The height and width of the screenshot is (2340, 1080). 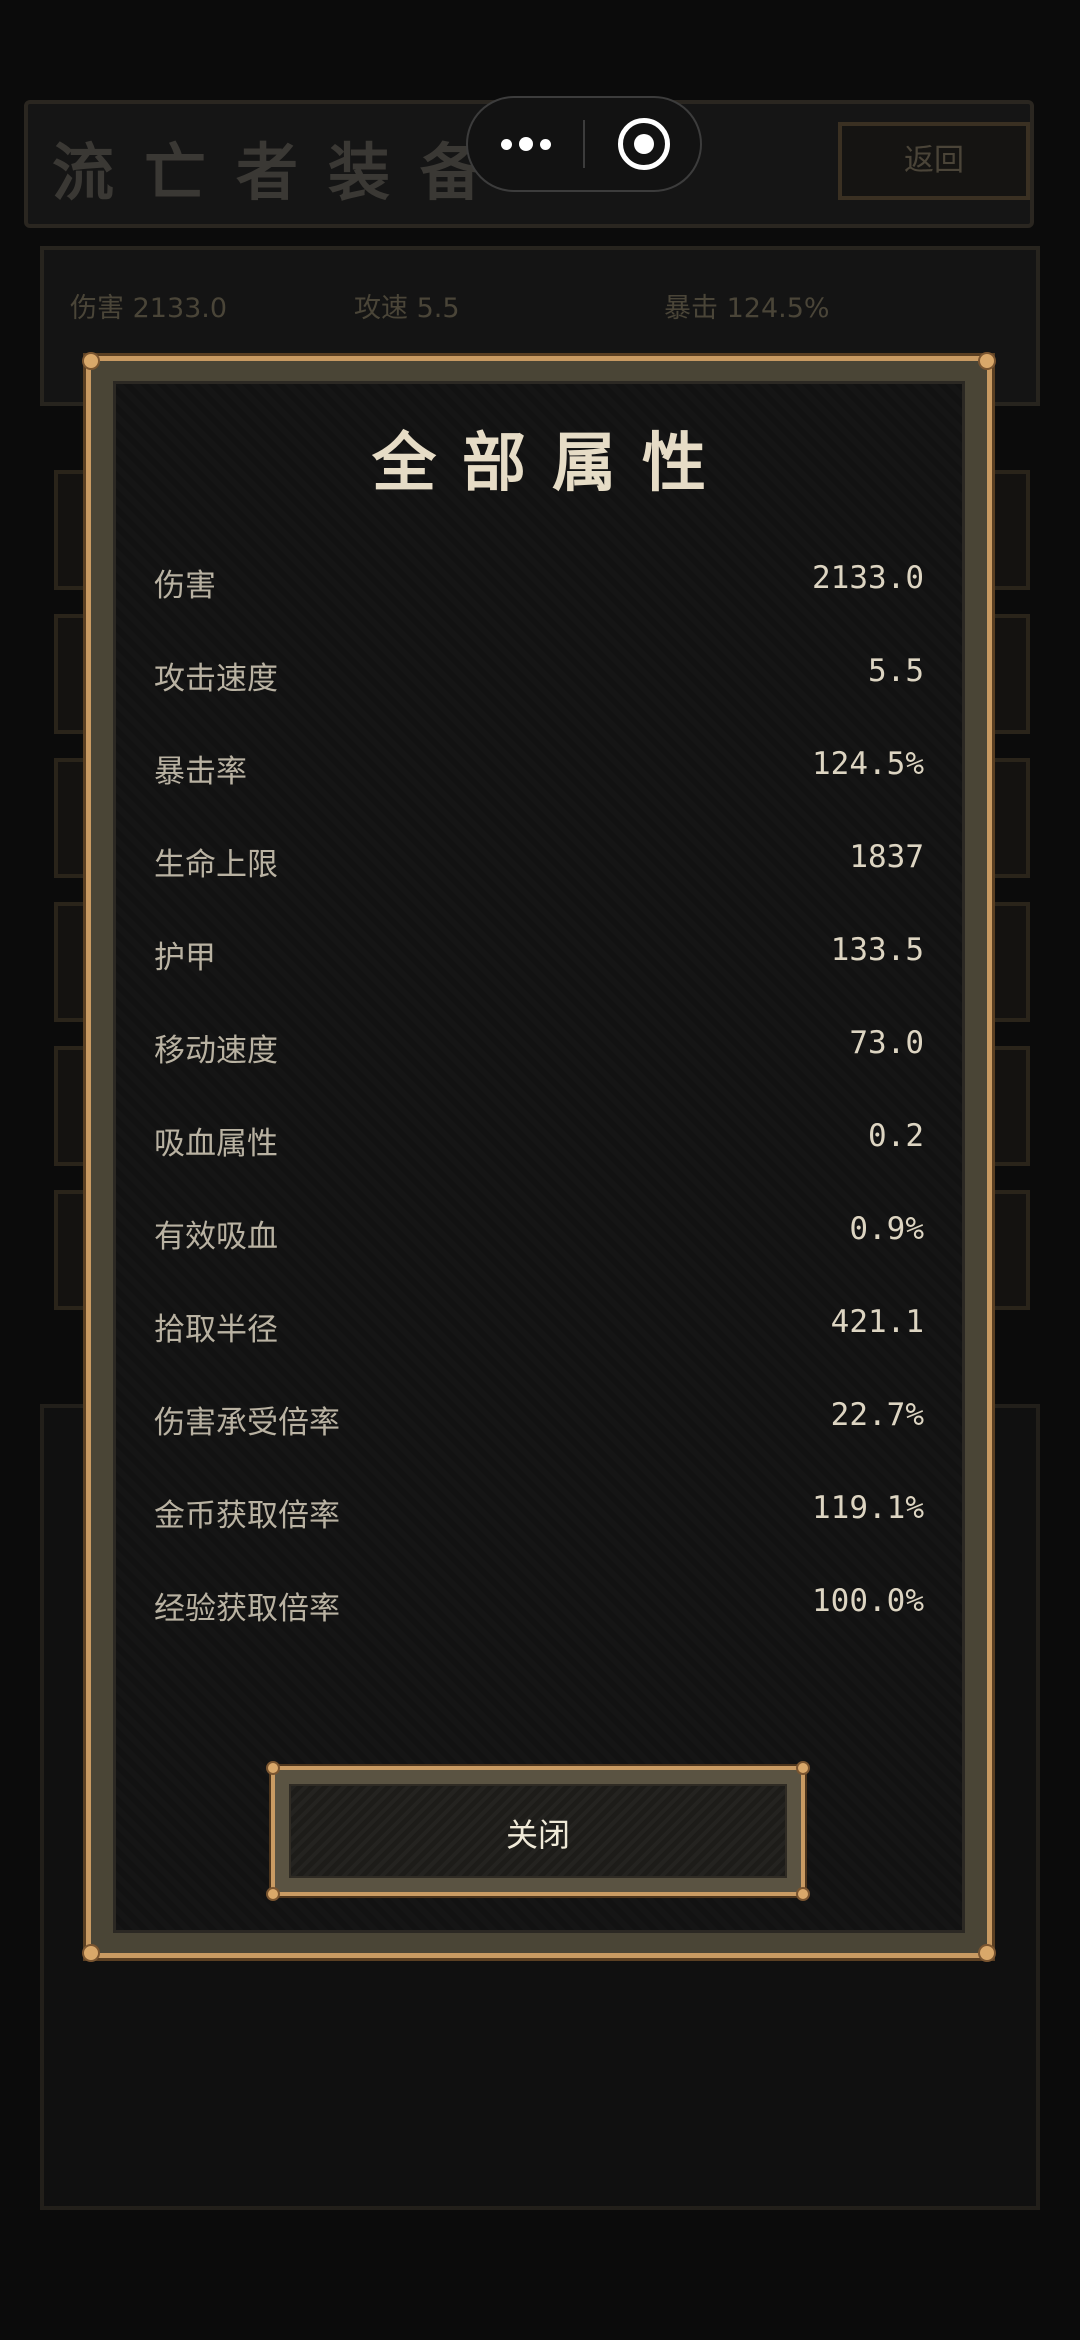 I want to click on capsule-menu, so click(x=584, y=144).